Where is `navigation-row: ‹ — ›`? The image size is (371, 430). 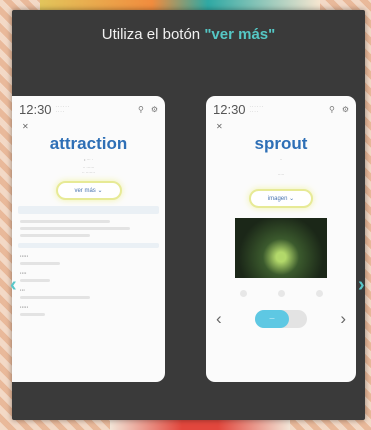 navigation-row: ‹ — › is located at coordinates (281, 319).